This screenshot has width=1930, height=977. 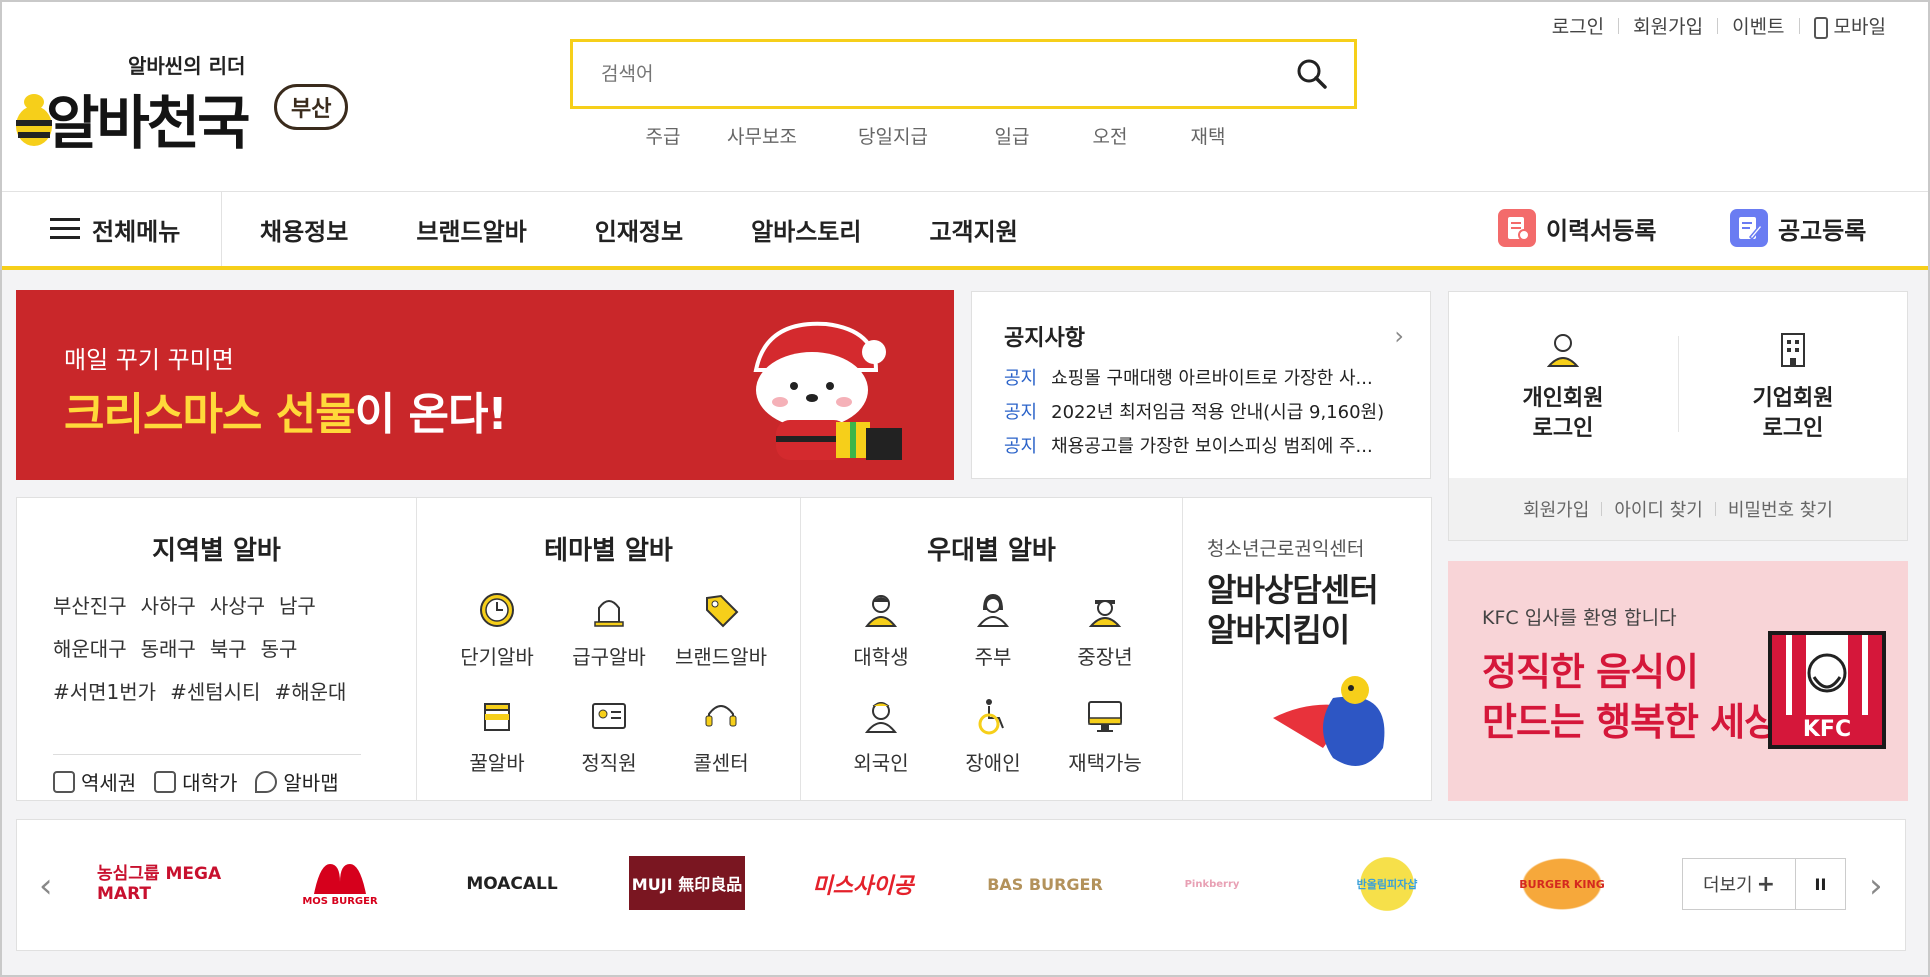 What do you see at coordinates (991, 551) in the screenshot?
I see `preferred-title: 우대별 알바` at bounding box center [991, 551].